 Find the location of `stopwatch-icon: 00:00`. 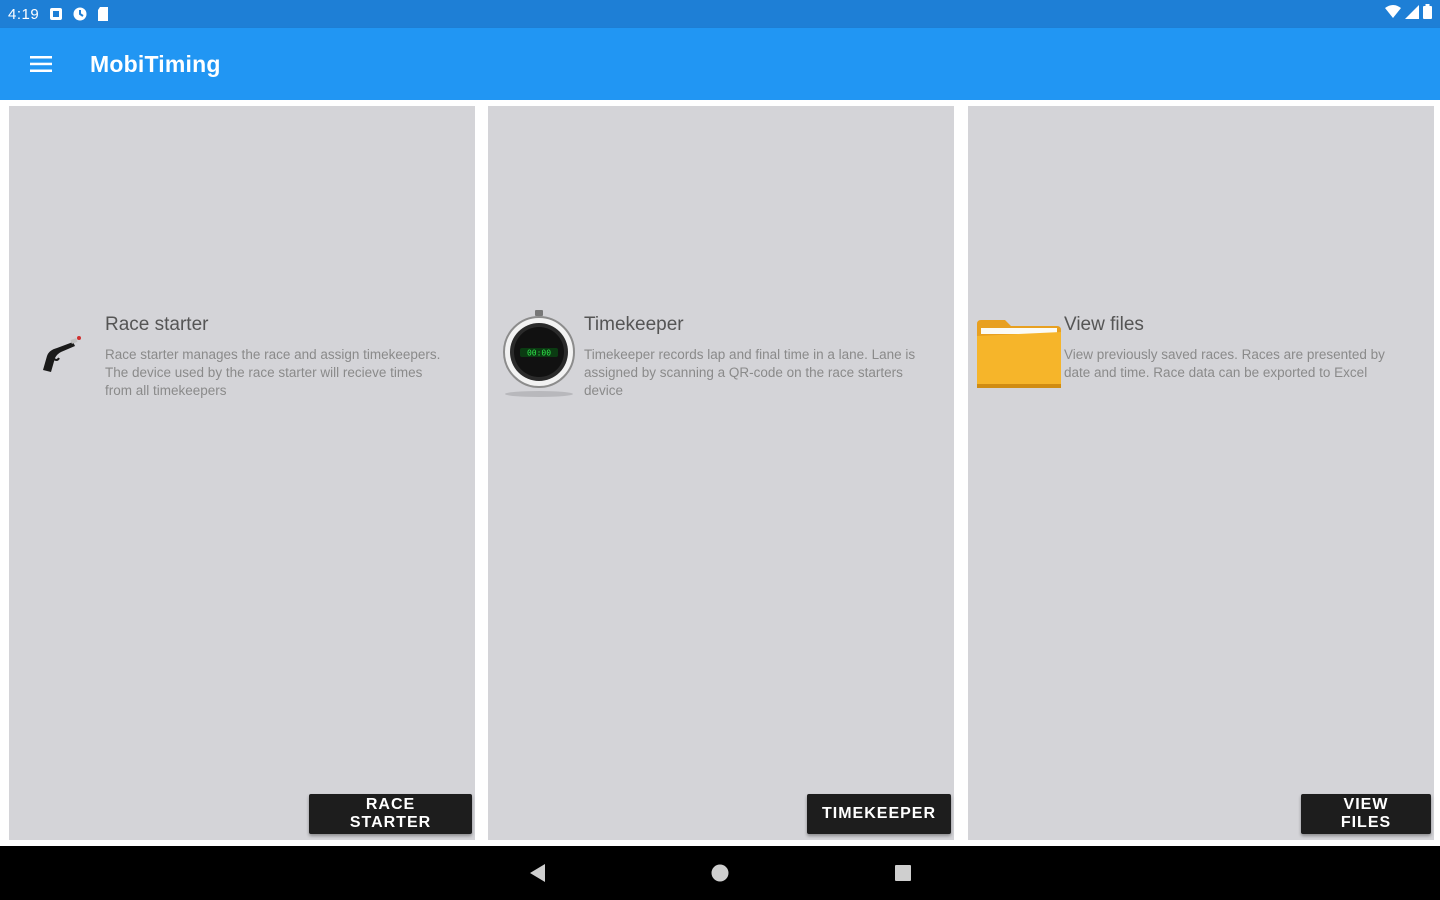

stopwatch-icon: 00:00 is located at coordinates (539, 353).